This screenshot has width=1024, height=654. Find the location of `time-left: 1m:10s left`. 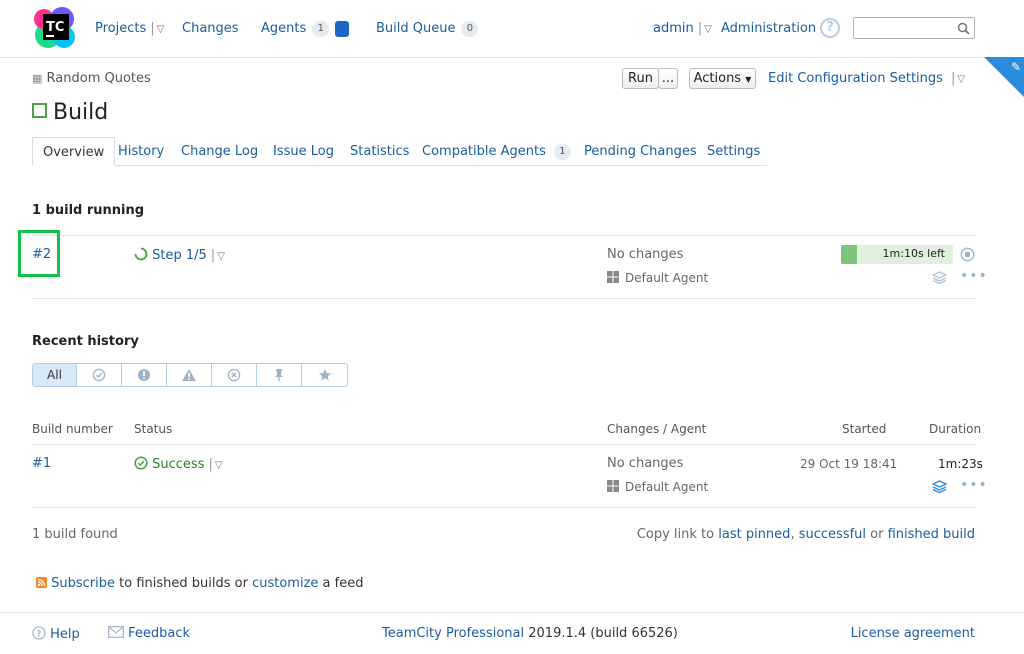

time-left: 1m:10s left is located at coordinates (913, 253).